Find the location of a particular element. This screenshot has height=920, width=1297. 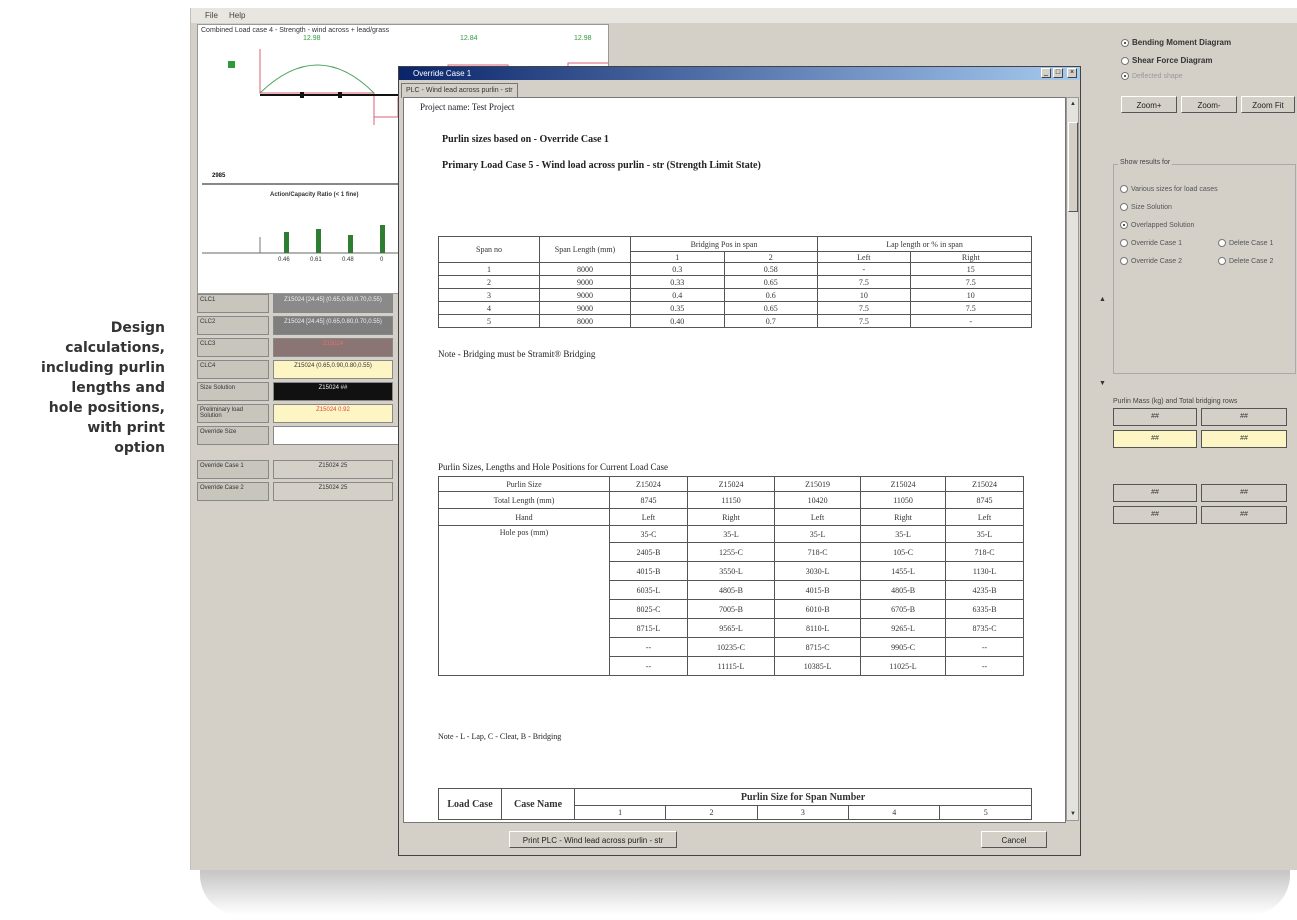

table-cell: 3 is located at coordinates (489, 295).